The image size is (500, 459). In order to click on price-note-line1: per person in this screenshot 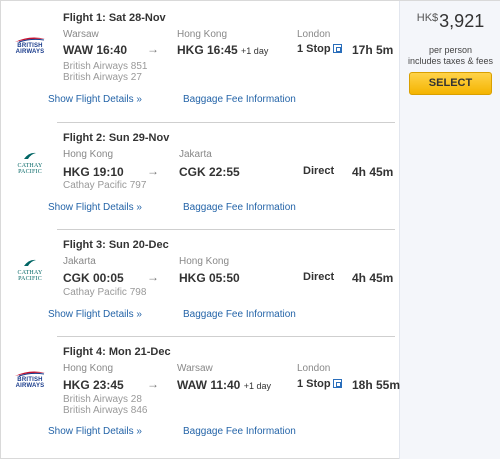, I will do `click(450, 50)`.